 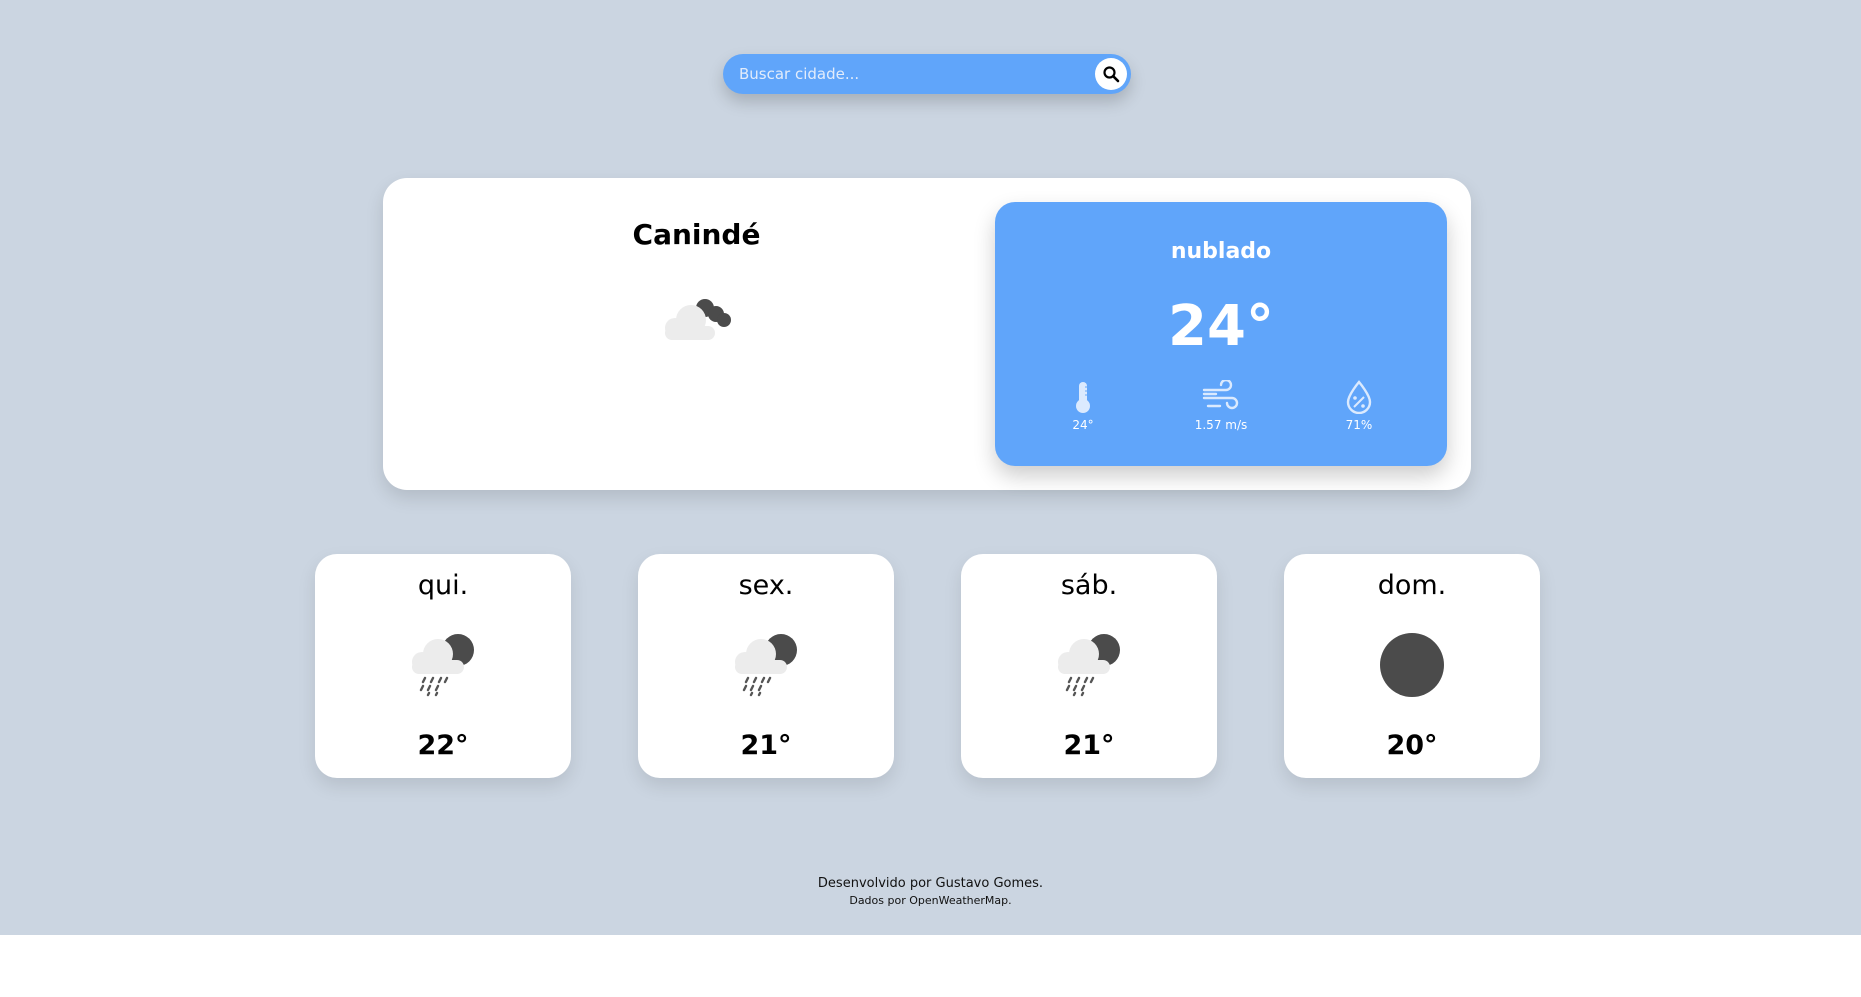 What do you see at coordinates (1221, 326) in the screenshot?
I see `current-temperature: 24°` at bounding box center [1221, 326].